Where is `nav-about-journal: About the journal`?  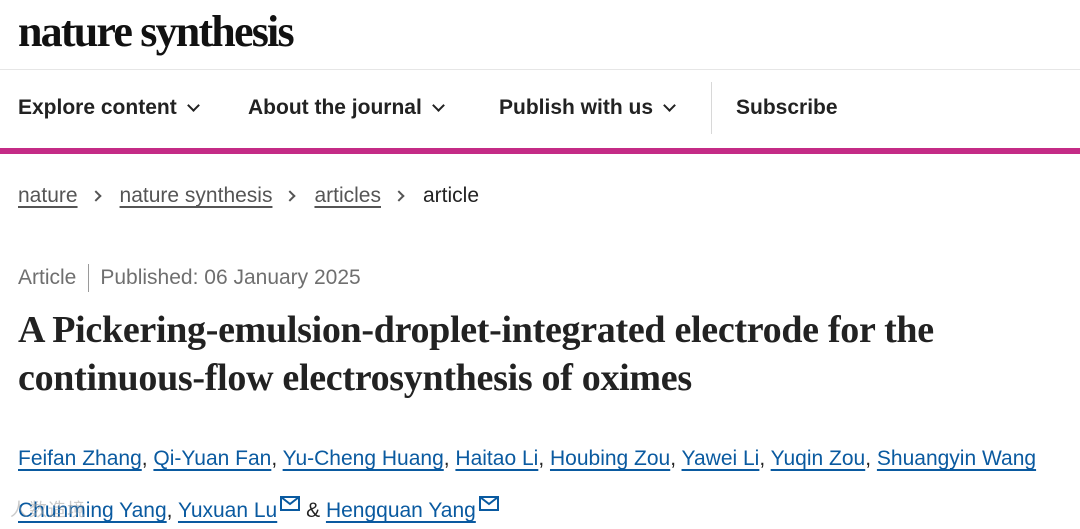
nav-about-journal: About the journal is located at coordinates (346, 108).